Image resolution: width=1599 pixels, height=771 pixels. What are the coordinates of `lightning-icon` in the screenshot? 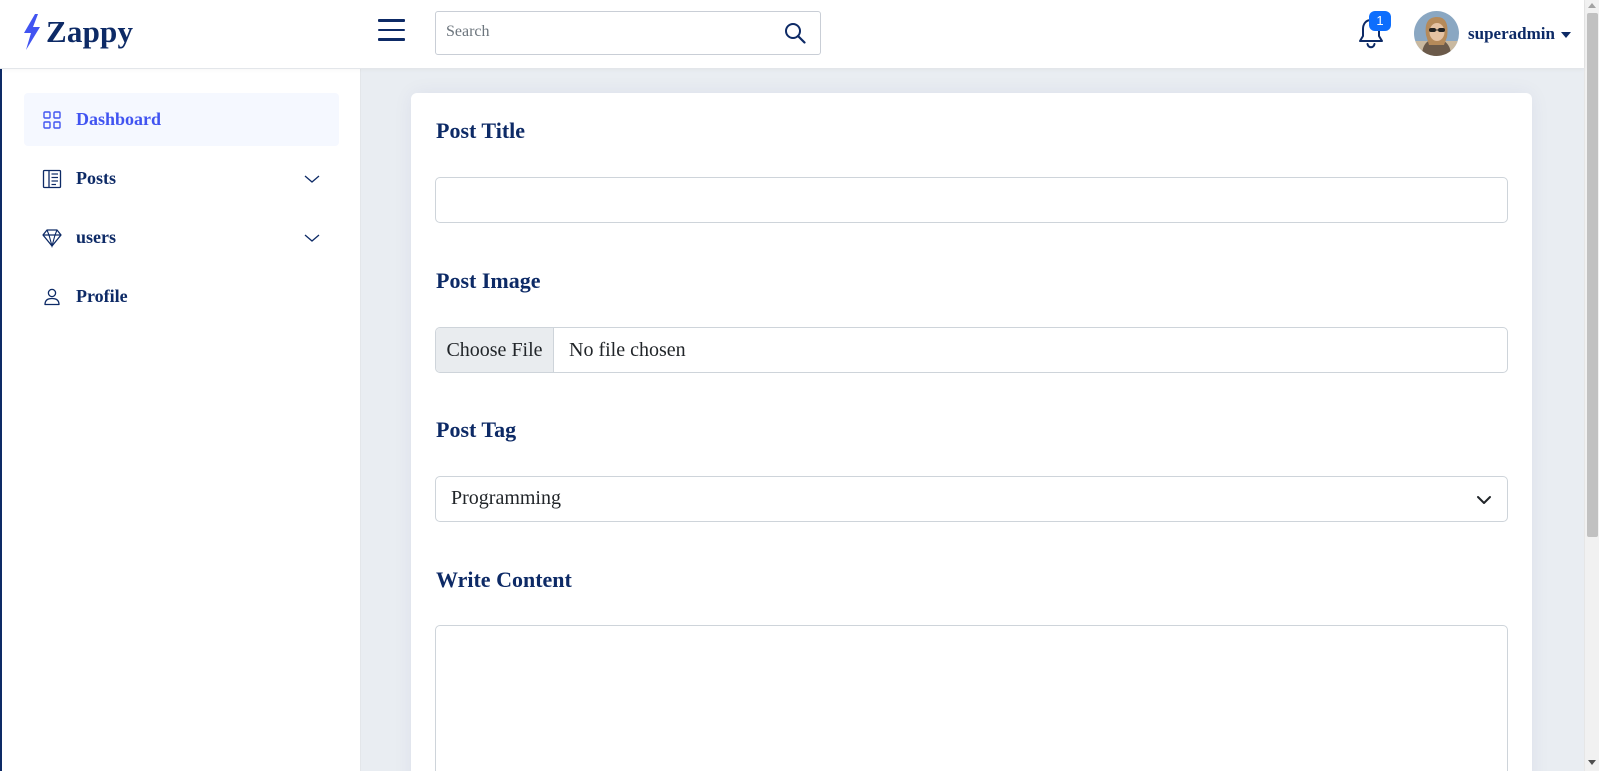 It's located at (32, 32).